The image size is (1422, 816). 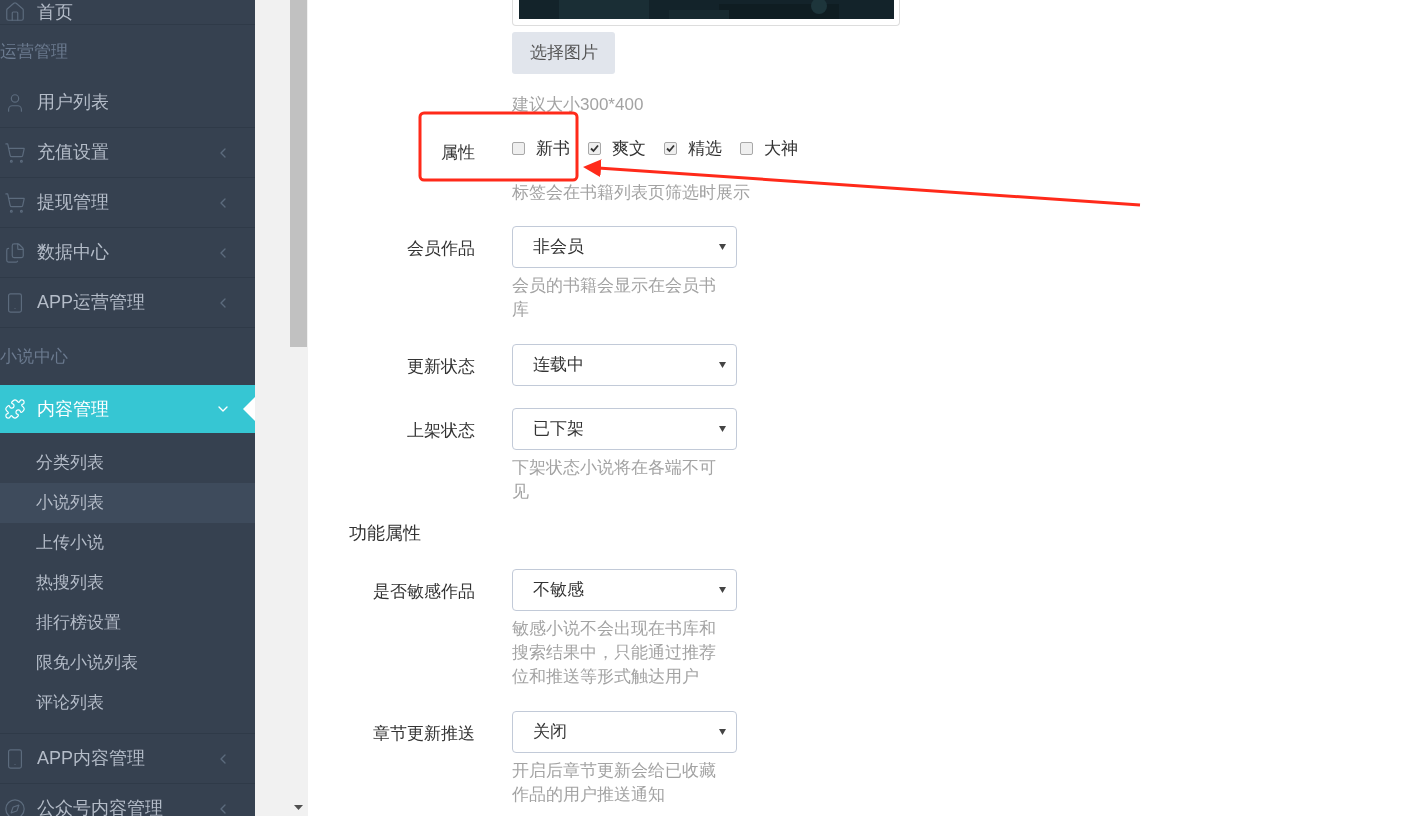 I want to click on choose-image-button: 选择图片, so click(x=563, y=53).